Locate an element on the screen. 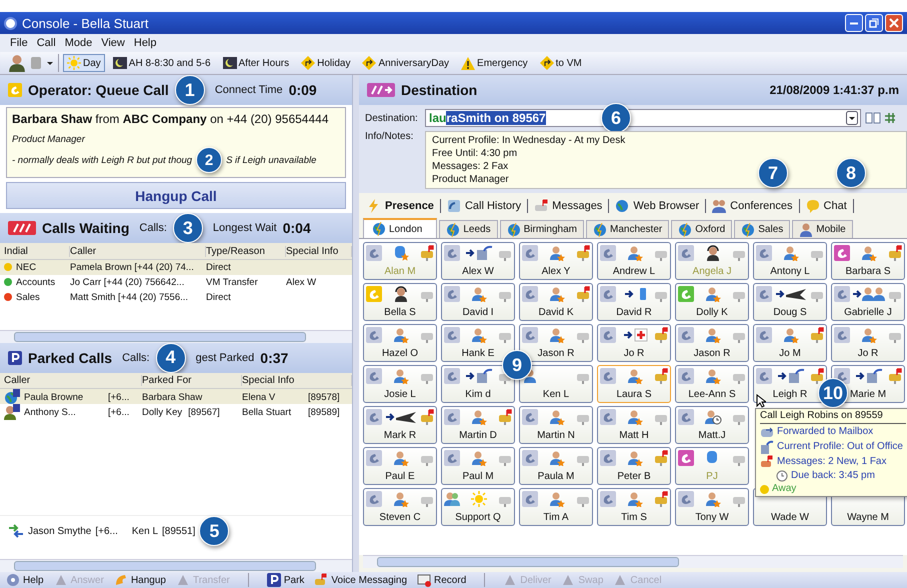 This screenshot has height=588, width=907. table-cell-text: Elena V is located at coordinates (259, 397).